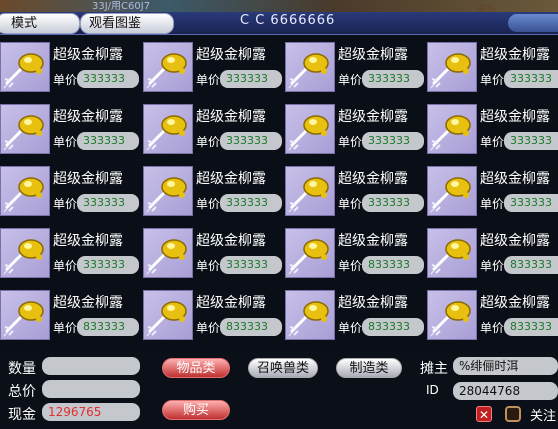 This screenshot has height=429, width=558. I want to click on follow-checkbox, so click(513, 414).